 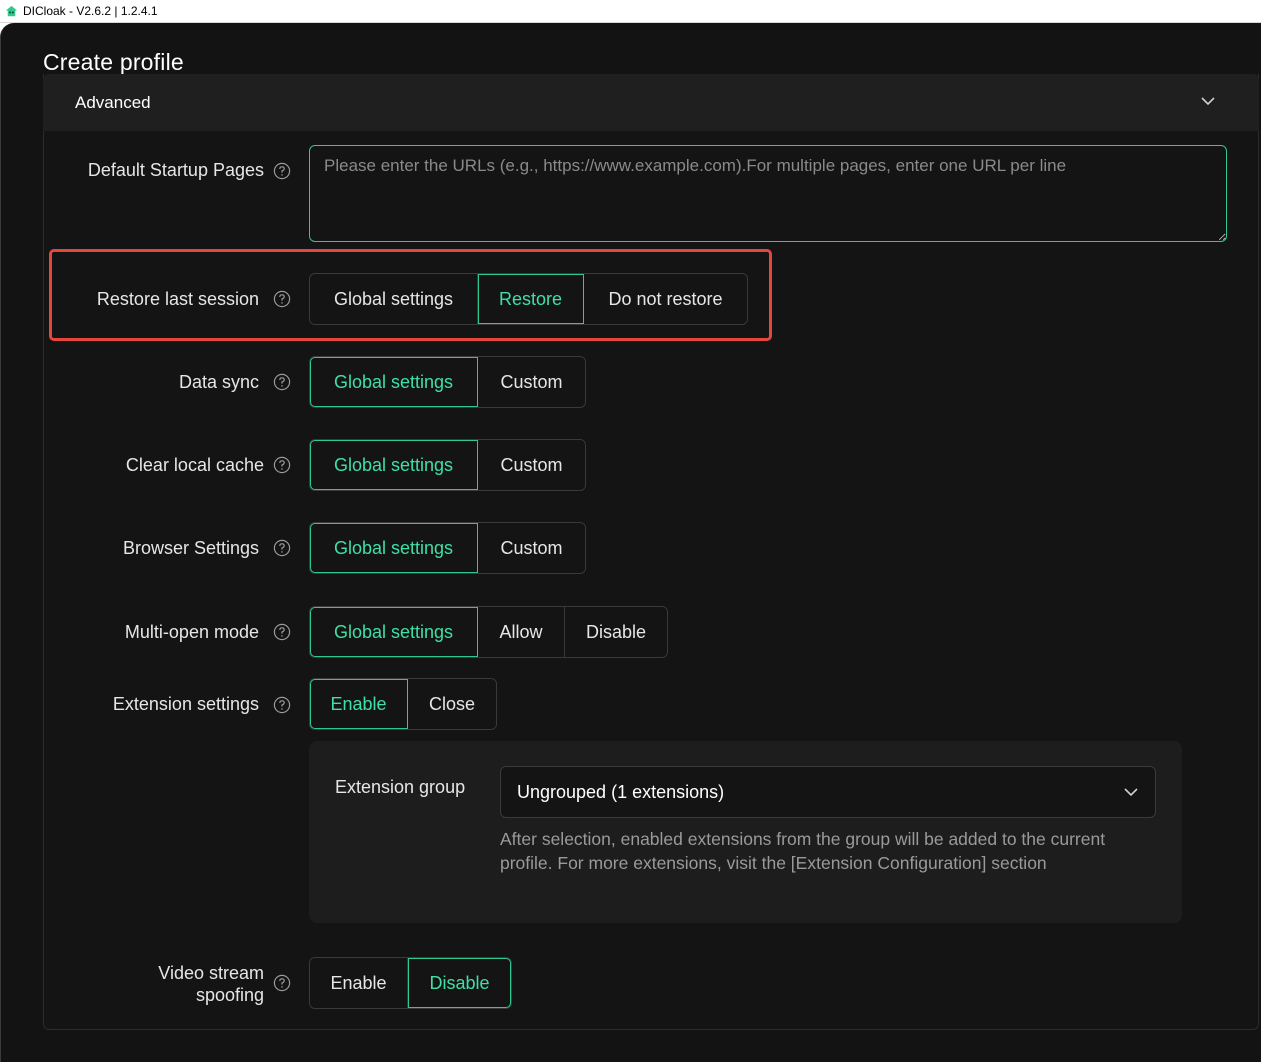 I want to click on window-titlebar: DICloak - V2.6.2 | 1.2.4.1, so click(x=630, y=11).